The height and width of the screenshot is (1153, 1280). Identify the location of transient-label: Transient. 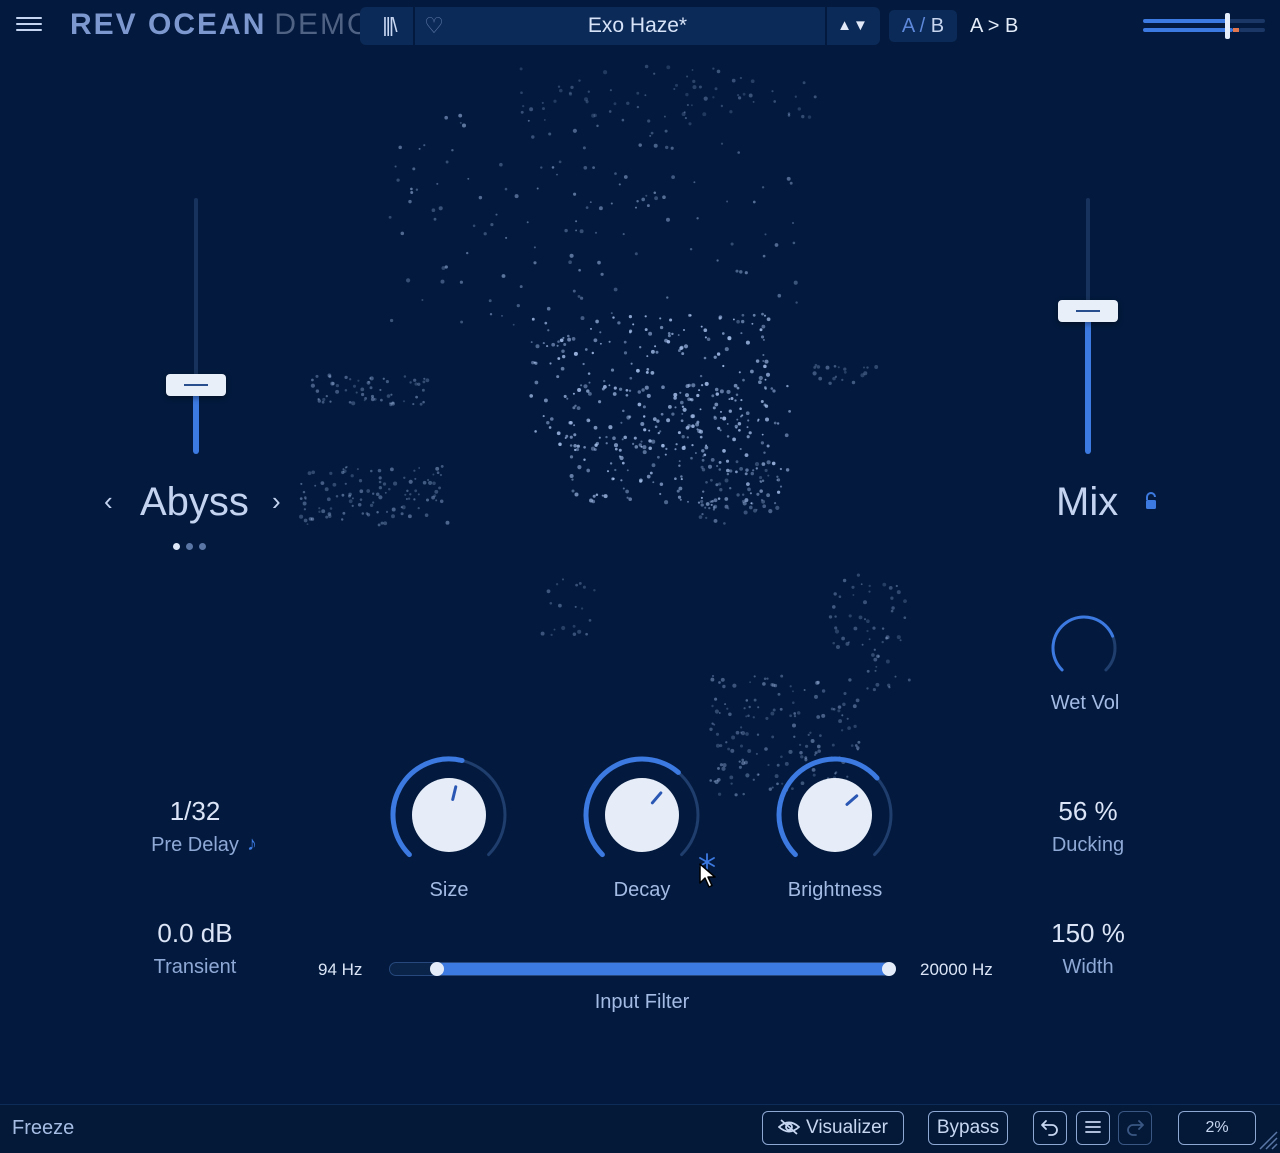
(195, 967).